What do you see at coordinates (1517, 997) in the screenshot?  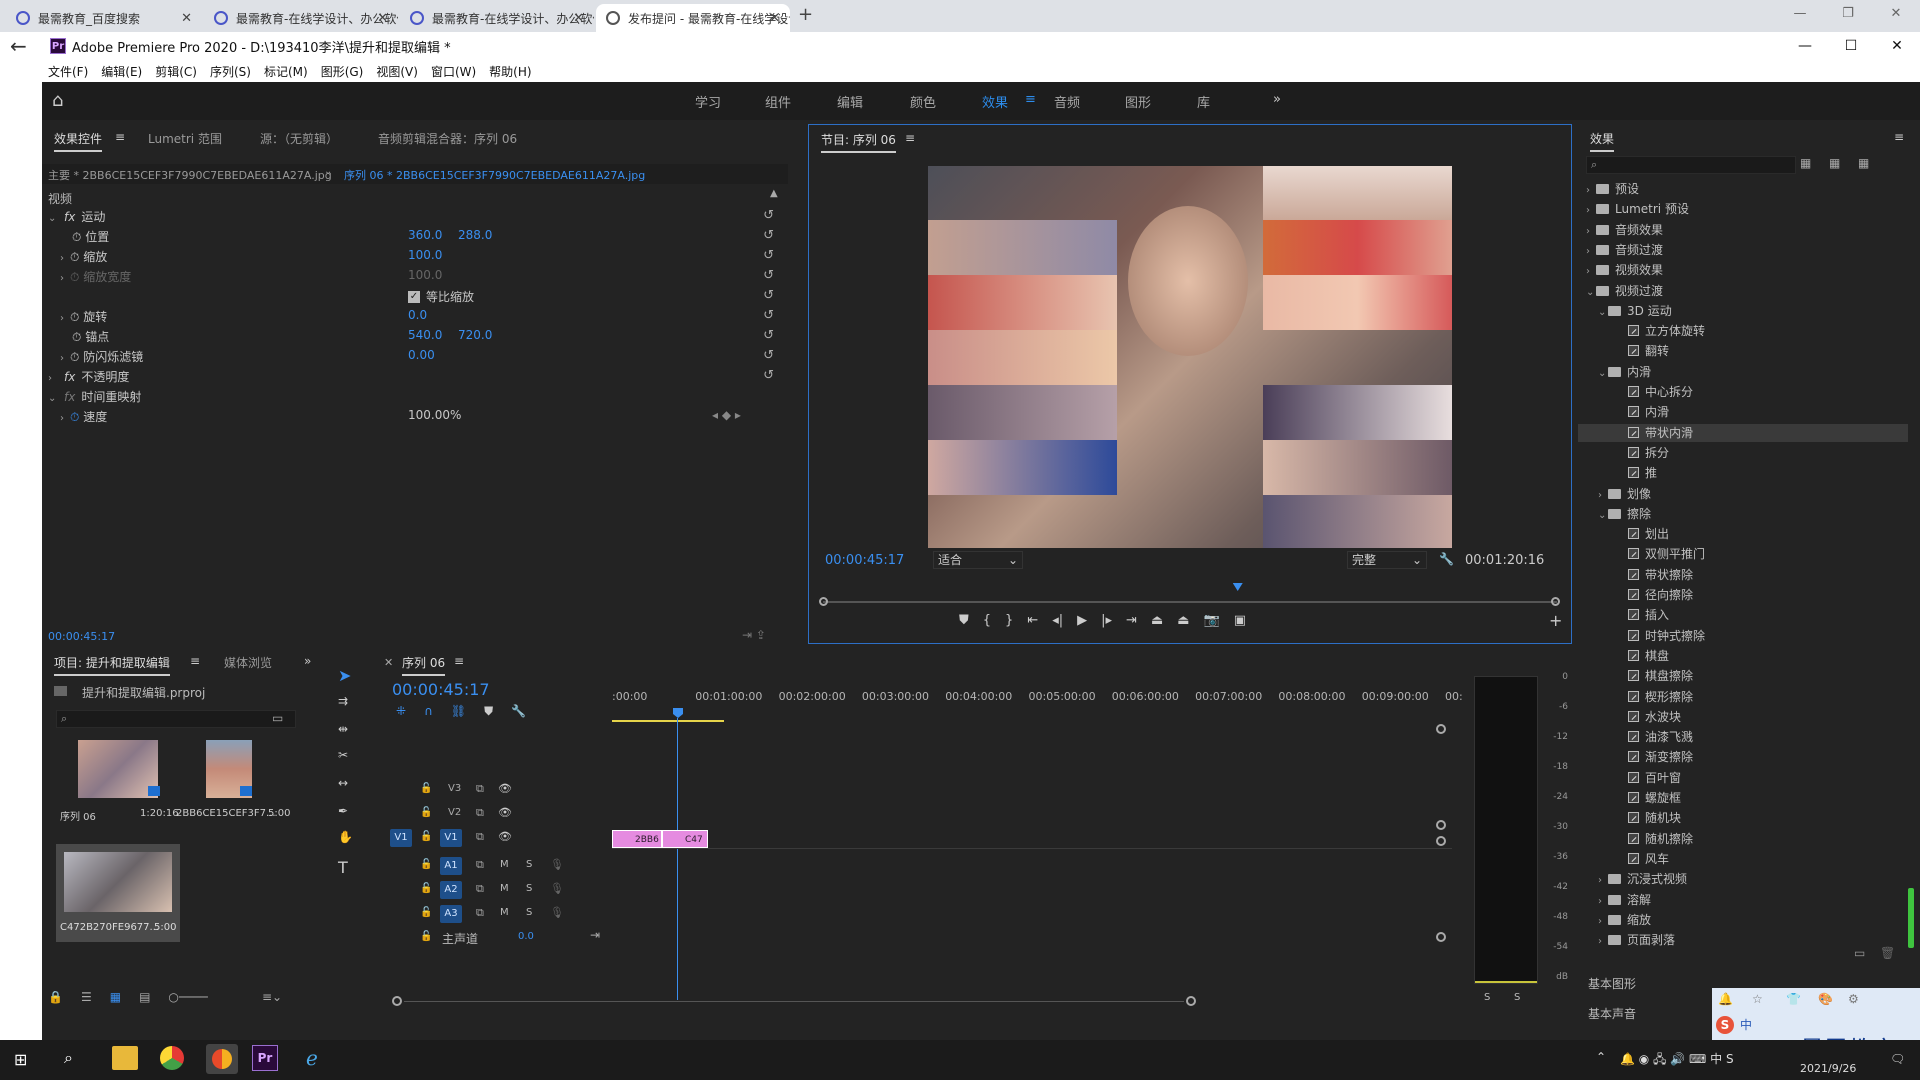 I see `solo-right-button: S` at bounding box center [1517, 997].